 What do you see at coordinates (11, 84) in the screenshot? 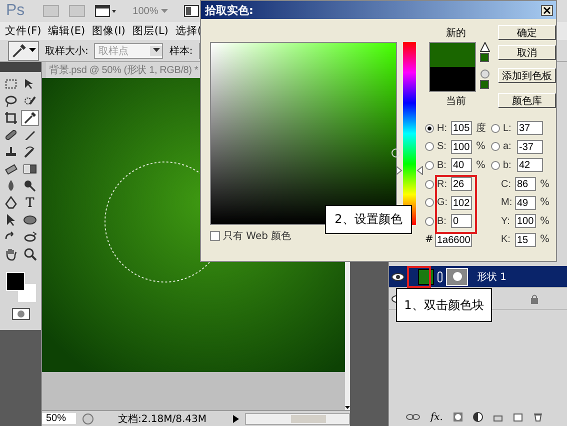
I see `marquee-icon` at bounding box center [11, 84].